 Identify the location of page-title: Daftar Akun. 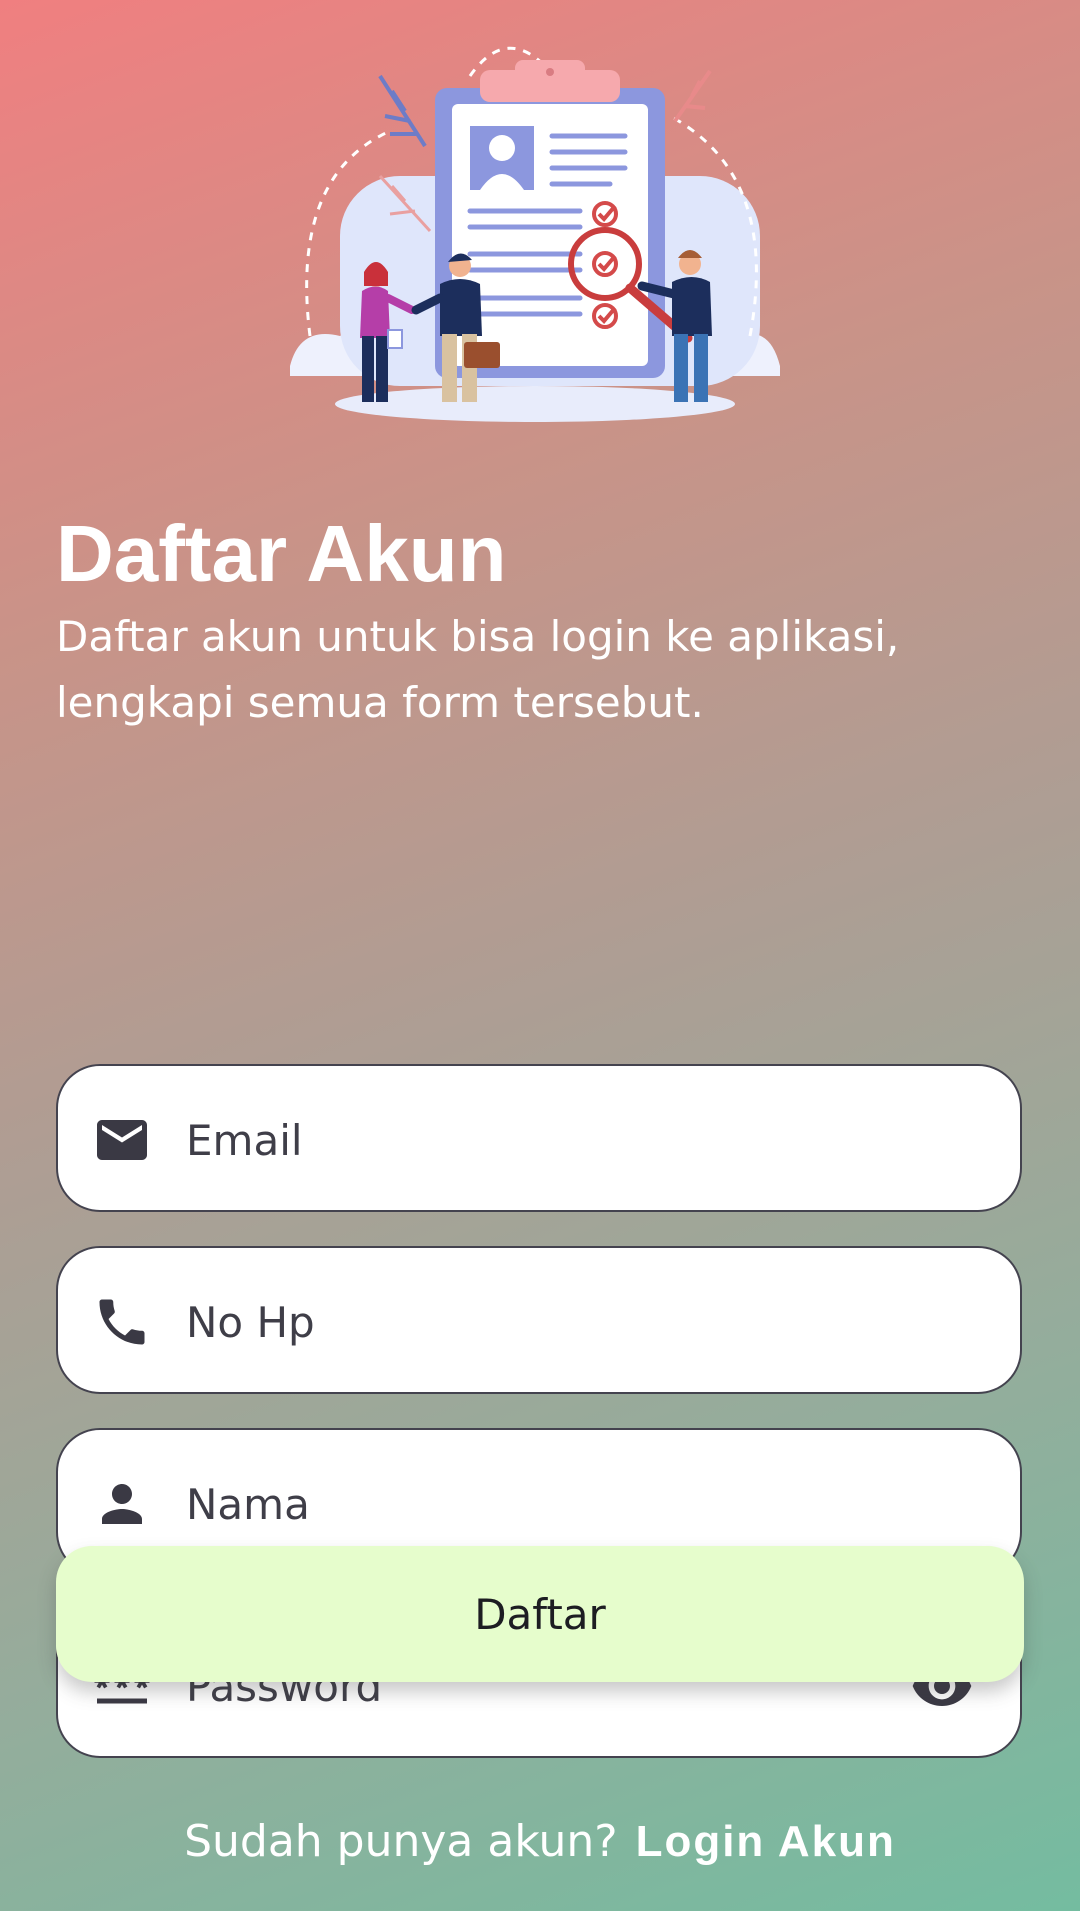
(281, 553).